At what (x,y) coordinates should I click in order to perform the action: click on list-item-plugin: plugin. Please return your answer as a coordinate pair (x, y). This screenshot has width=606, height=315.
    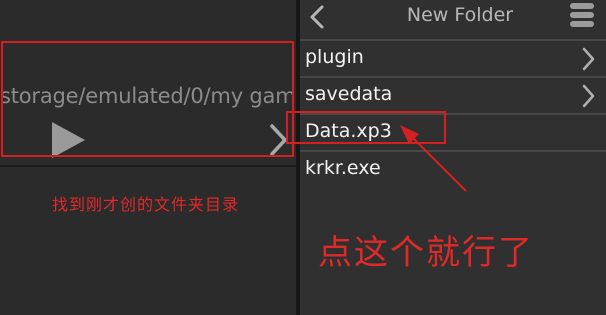
    Looking at the image, I should click on (453, 57).